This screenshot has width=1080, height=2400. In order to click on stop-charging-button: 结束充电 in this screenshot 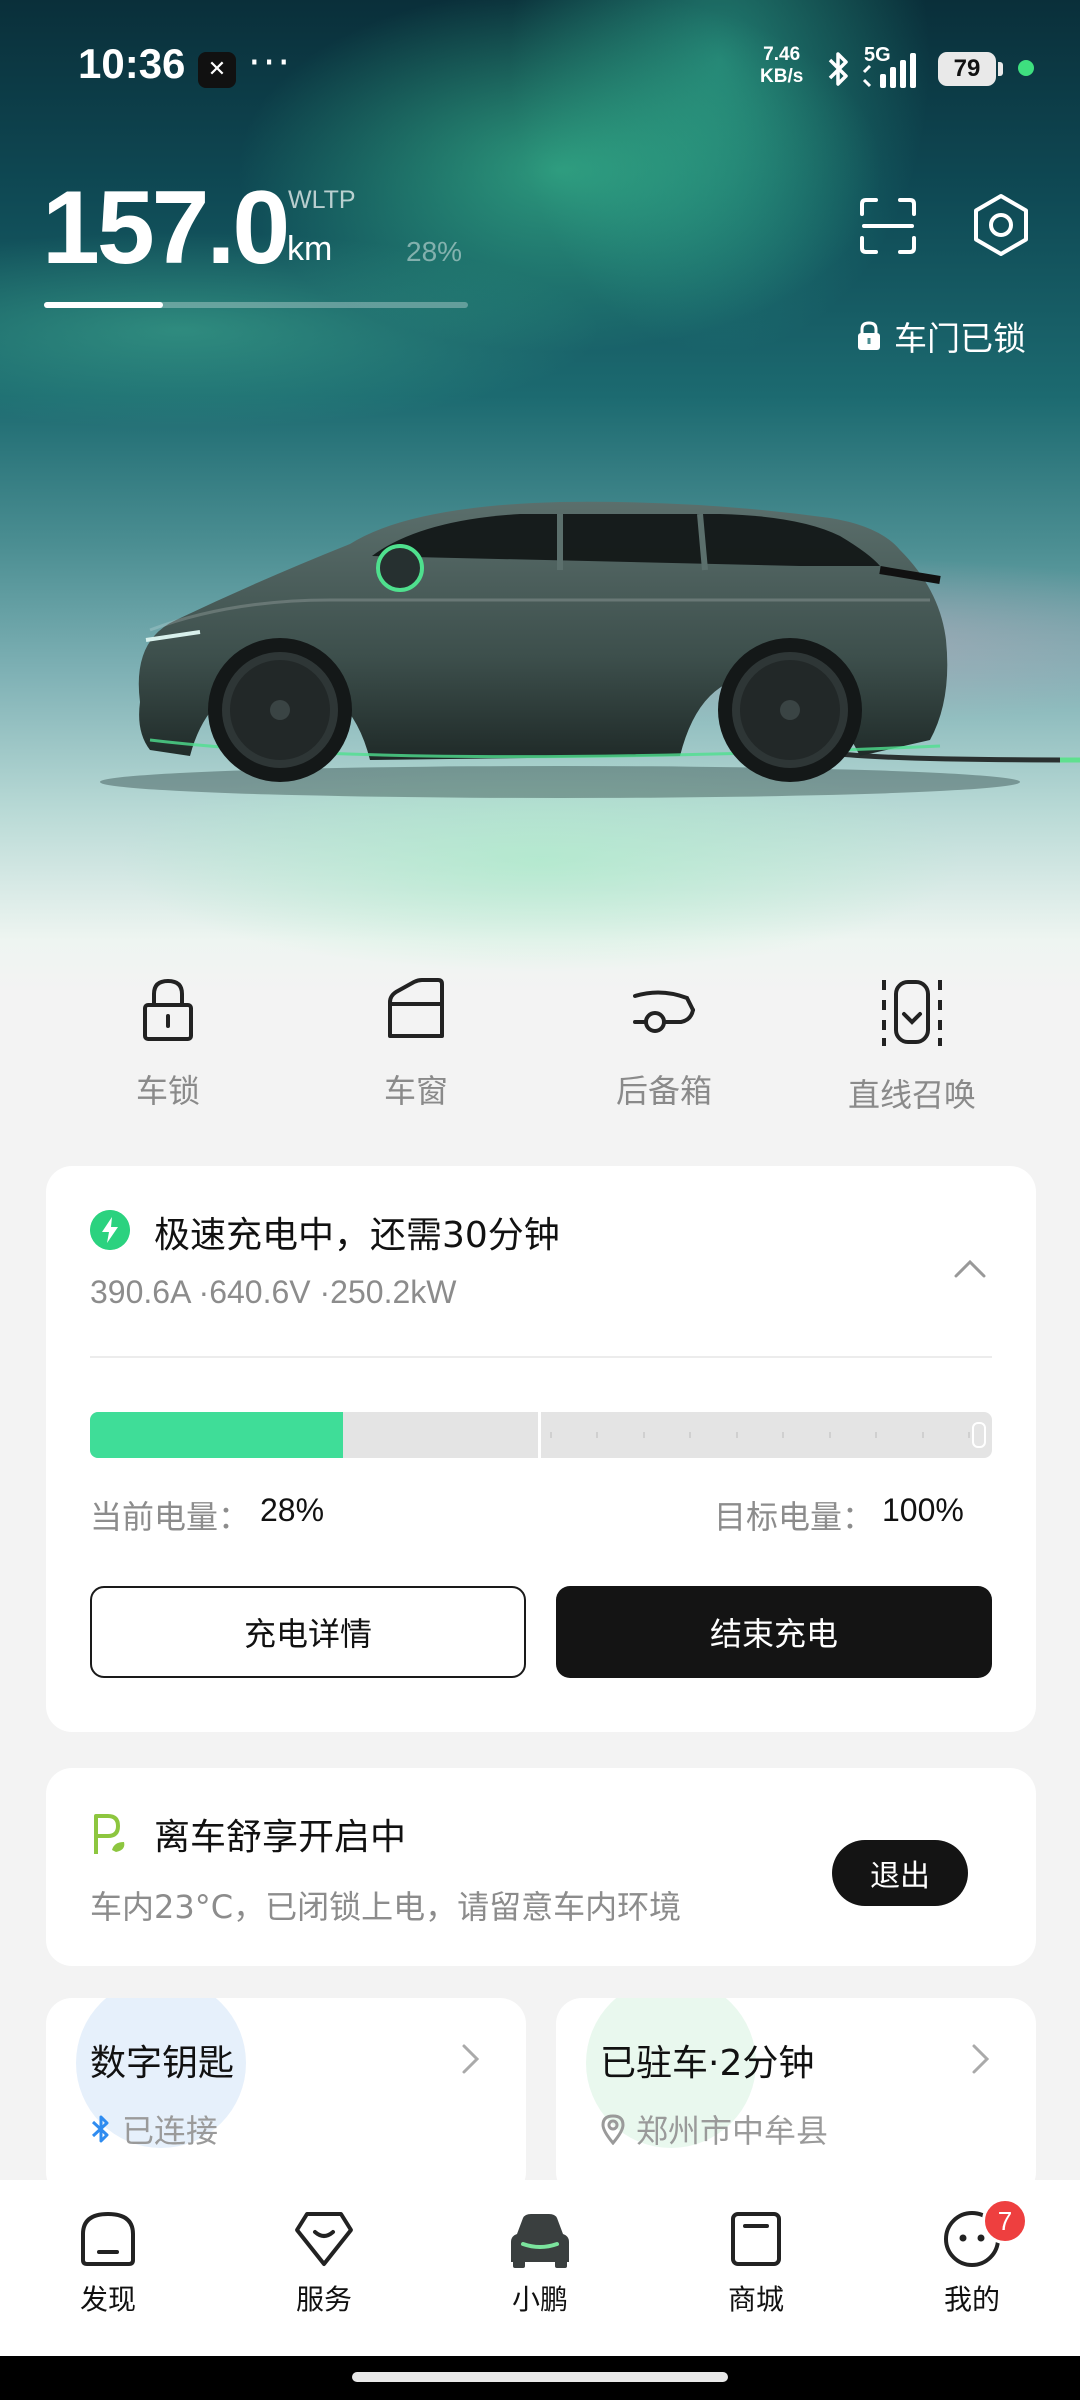, I will do `click(774, 1632)`.